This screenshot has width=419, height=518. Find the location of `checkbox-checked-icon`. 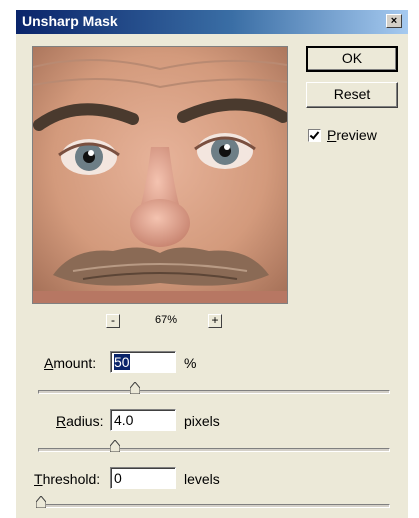

checkbox-checked-icon is located at coordinates (314, 135).